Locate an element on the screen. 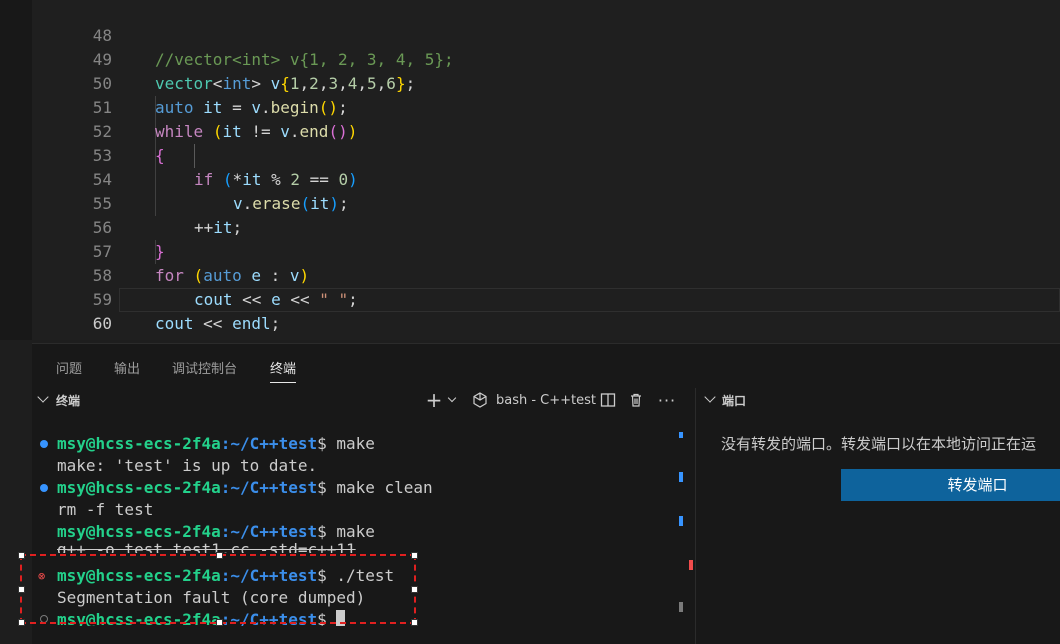  code-line: 48 //vector<int> v{1, 2, 3, 4, 5}; is located at coordinates (546, 34).